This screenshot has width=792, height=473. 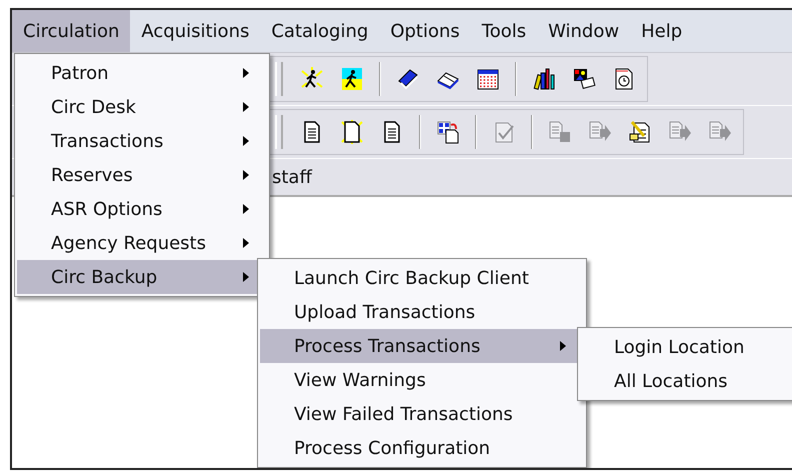 I want to click on menu-bar-item: Acquisitions, so click(x=195, y=31).